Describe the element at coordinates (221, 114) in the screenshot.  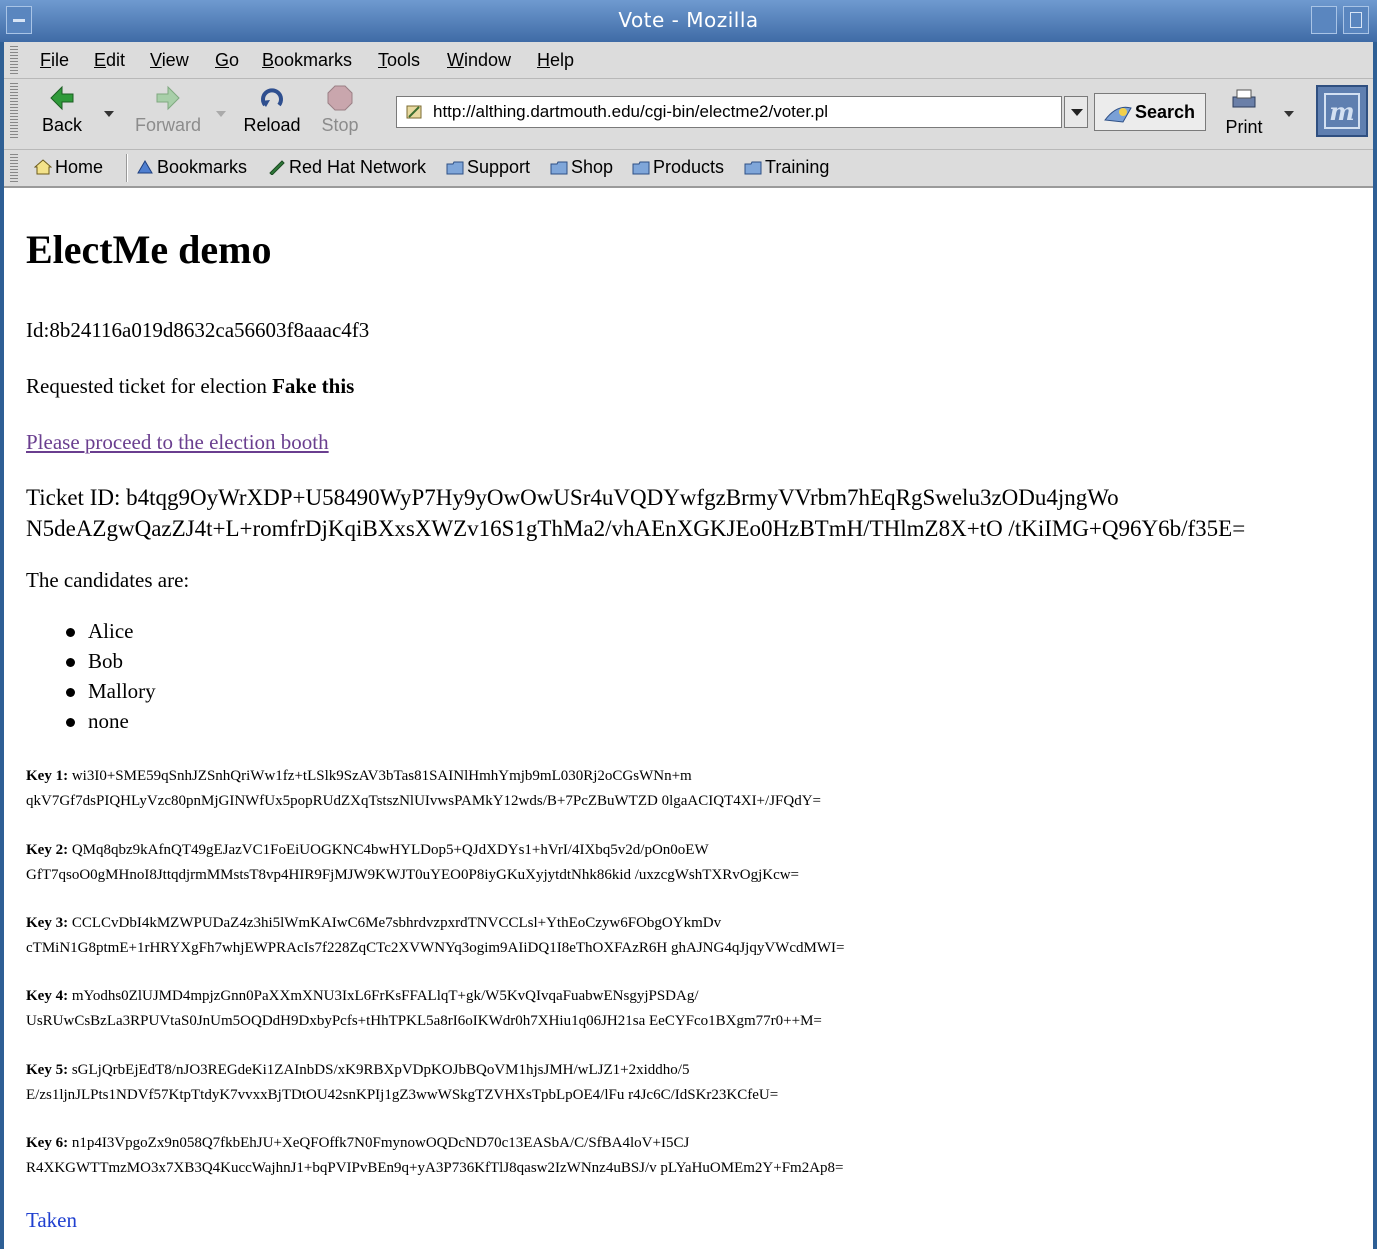
I see `forward-history-dropdown` at that location.